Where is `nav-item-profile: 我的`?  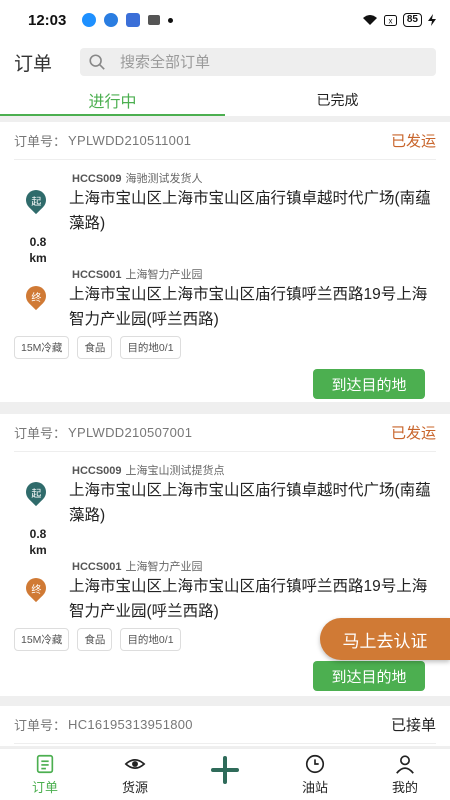
nav-item-profile: 我的 is located at coordinates (405, 774).